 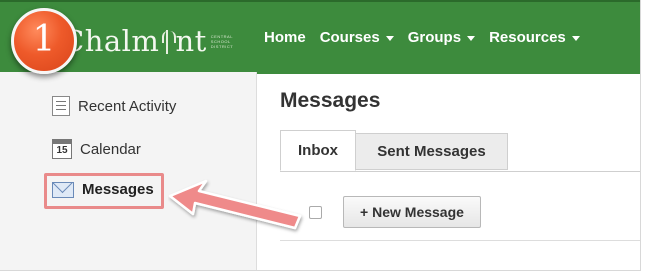 I want to click on step-number-badge: 1, so click(x=44, y=41).